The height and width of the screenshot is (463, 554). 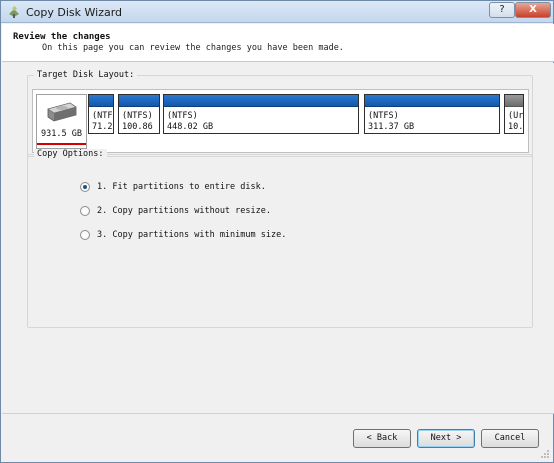 I want to click on partition-4-fs: (NTFS), so click(x=383, y=116).